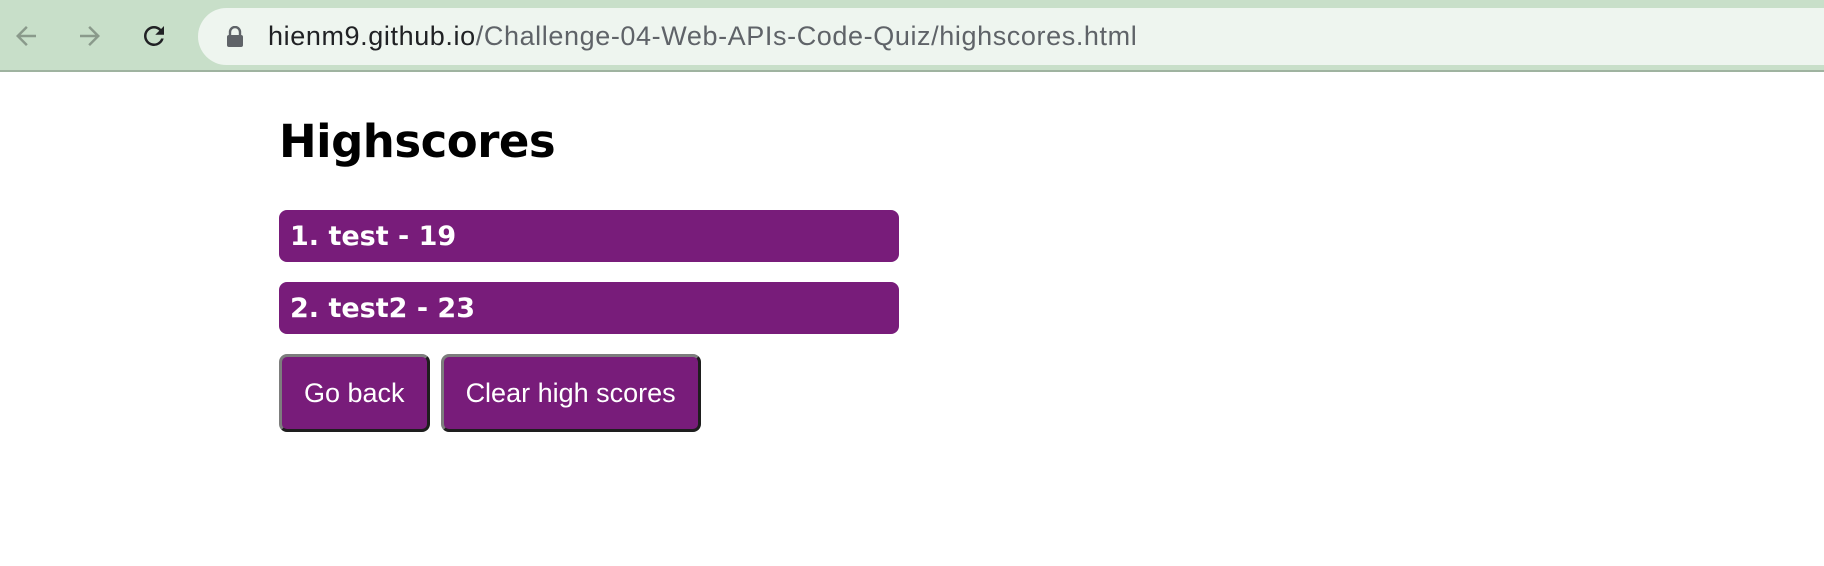 This screenshot has height=566, width=1824. I want to click on go-back-button: Go back, so click(354, 393).